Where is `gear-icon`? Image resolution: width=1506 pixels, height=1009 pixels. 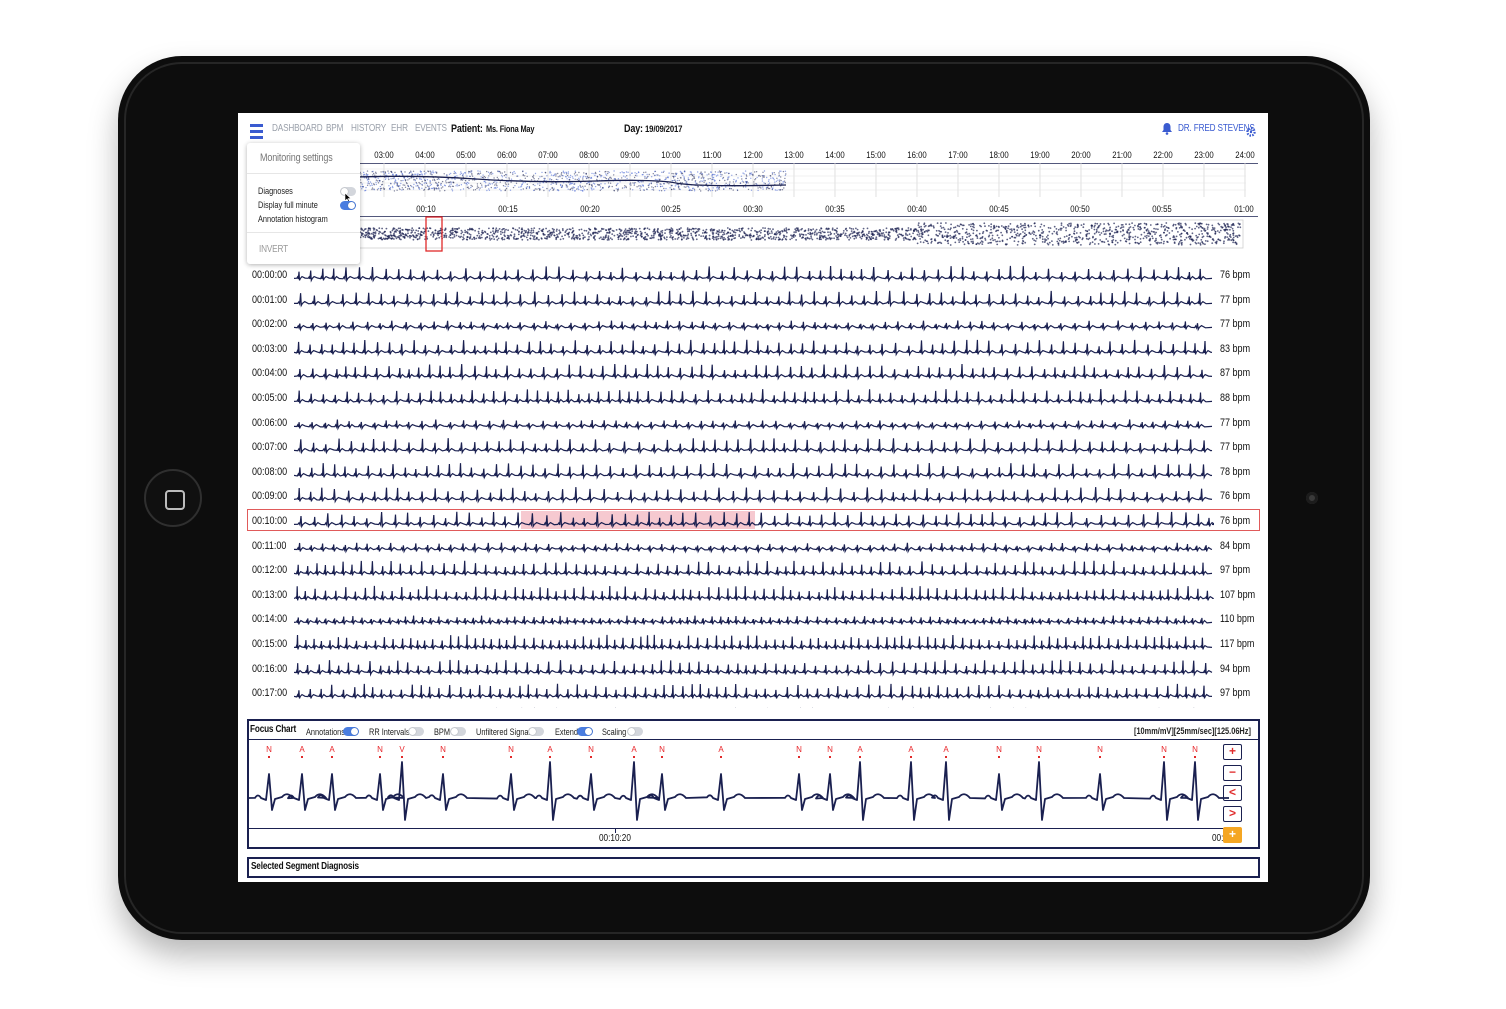
gear-icon is located at coordinates (1251, 130).